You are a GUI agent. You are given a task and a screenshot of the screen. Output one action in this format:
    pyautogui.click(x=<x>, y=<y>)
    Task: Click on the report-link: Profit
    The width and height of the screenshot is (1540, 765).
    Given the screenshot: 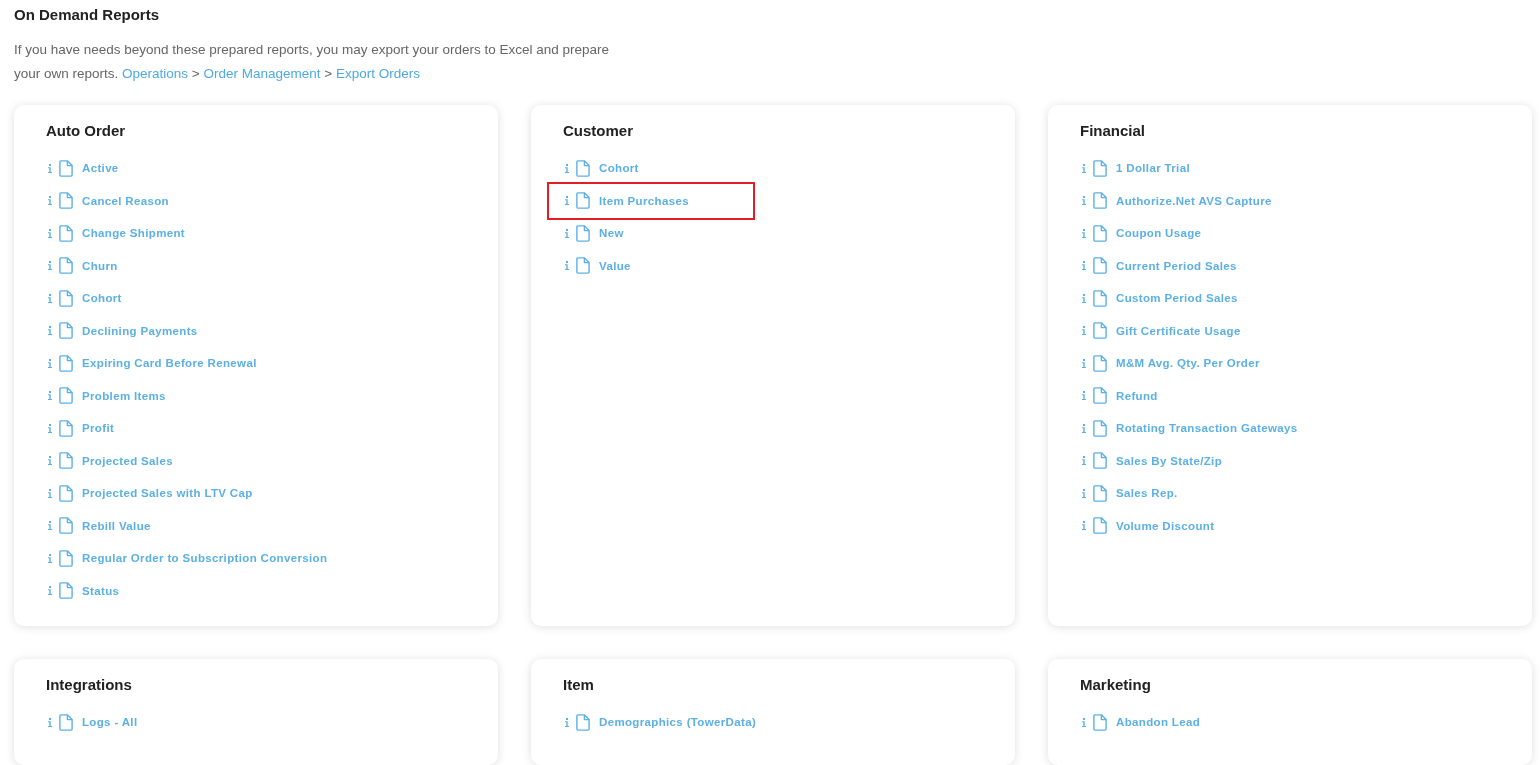 What is the action you would take?
    pyautogui.click(x=98, y=428)
    